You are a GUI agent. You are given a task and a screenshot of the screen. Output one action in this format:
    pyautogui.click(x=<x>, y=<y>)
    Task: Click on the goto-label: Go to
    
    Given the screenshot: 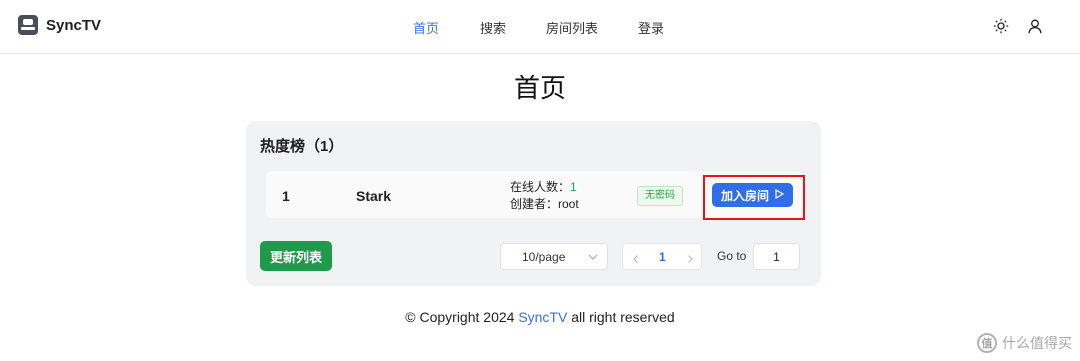 What is the action you would take?
    pyautogui.click(x=732, y=256)
    